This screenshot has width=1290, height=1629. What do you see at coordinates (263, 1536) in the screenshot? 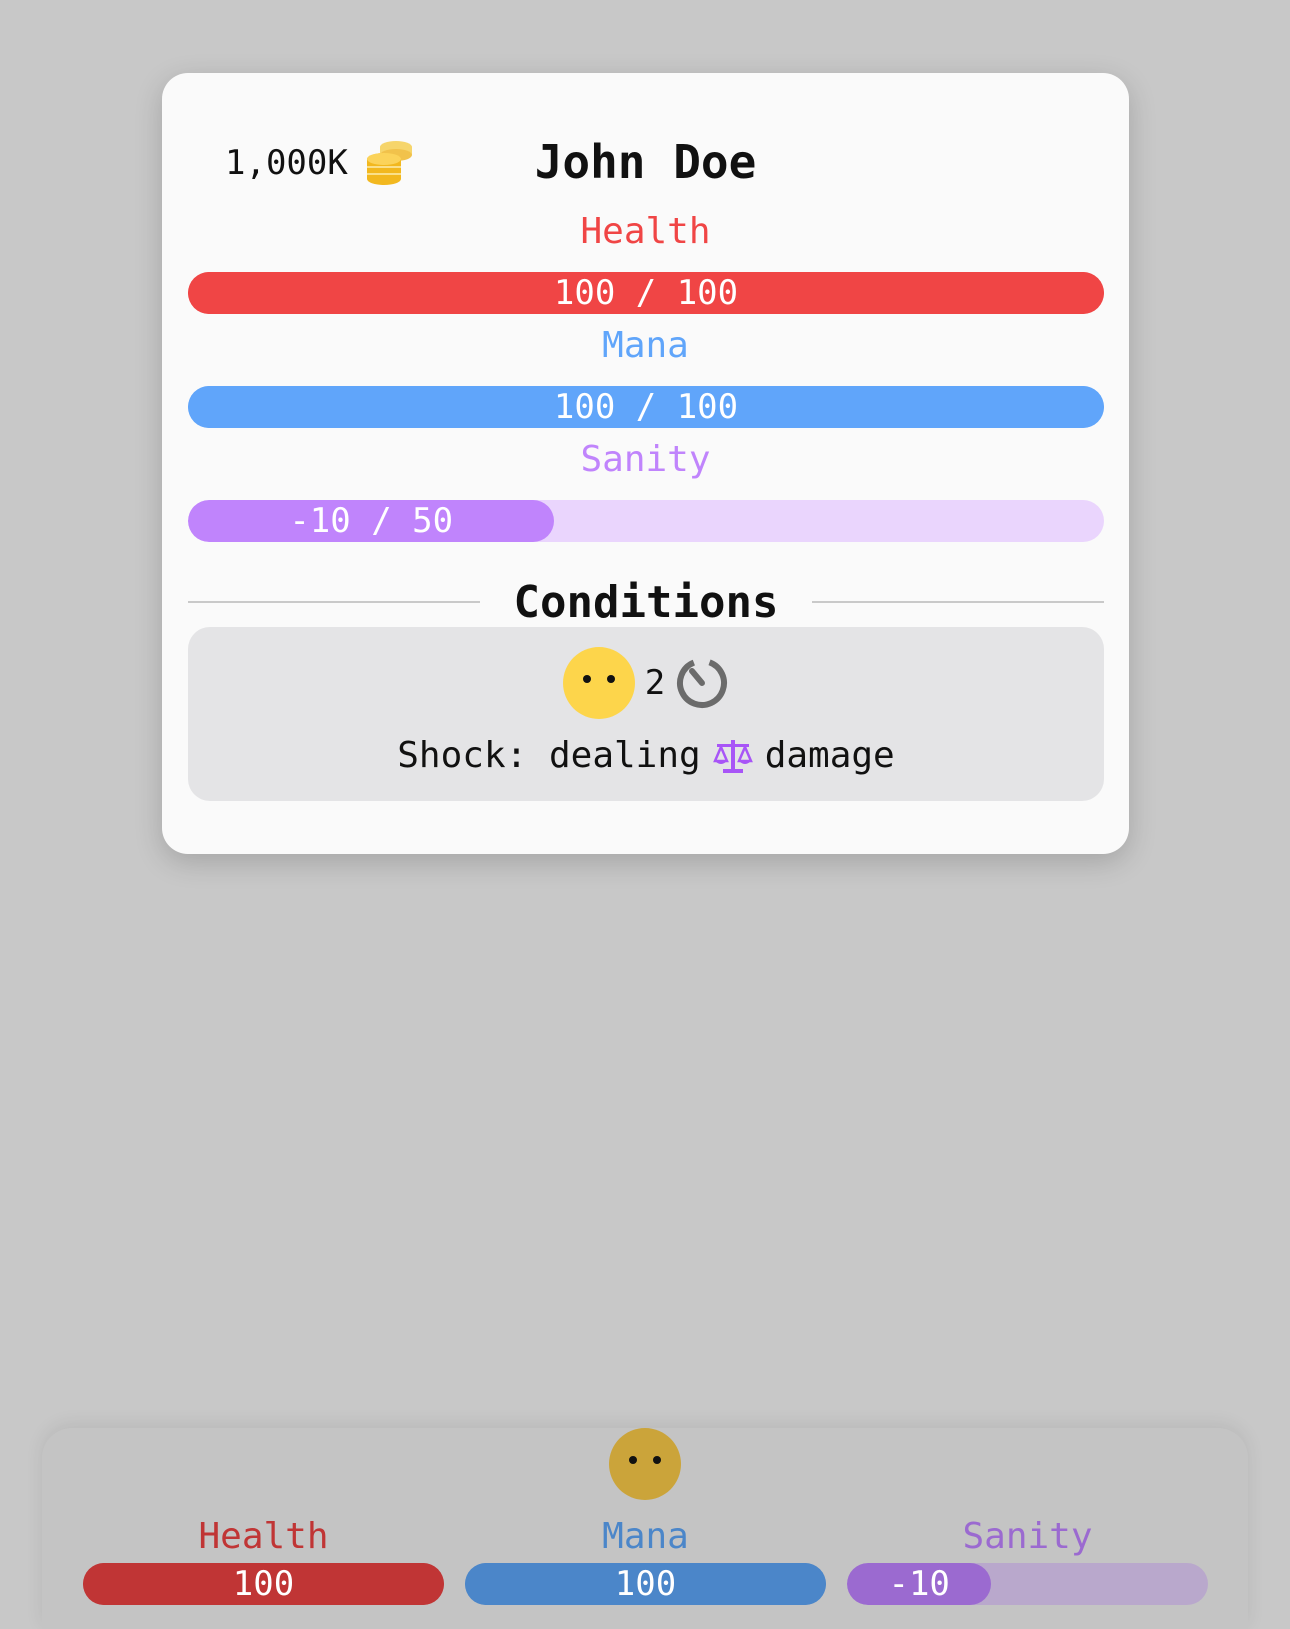
I see `mini-health-label: Health` at bounding box center [263, 1536].